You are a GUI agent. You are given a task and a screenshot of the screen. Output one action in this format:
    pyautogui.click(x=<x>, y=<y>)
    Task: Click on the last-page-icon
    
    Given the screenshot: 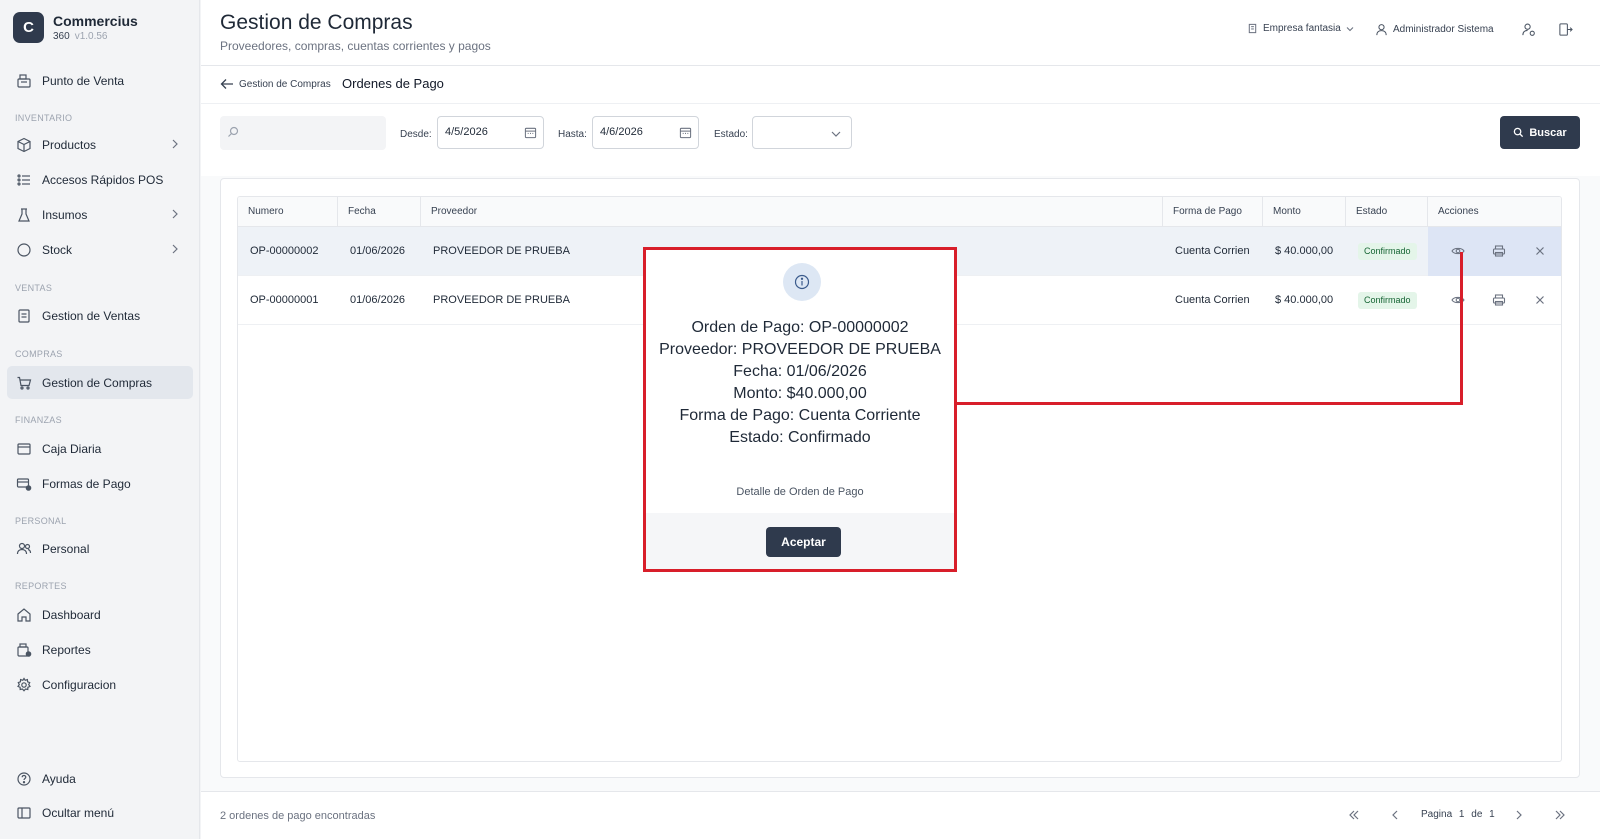 What is the action you would take?
    pyautogui.click(x=1560, y=815)
    